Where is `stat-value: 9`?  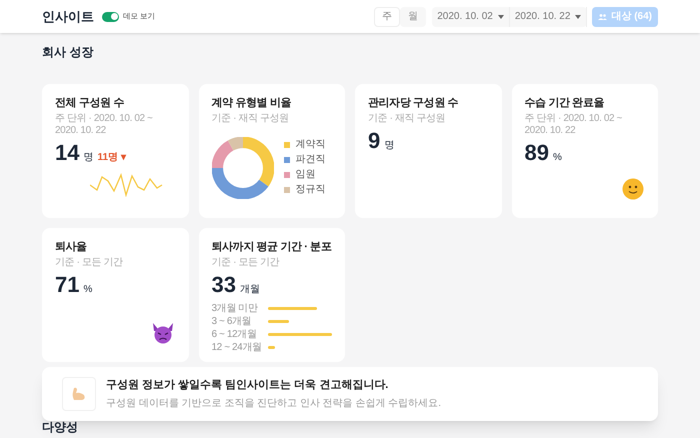 stat-value: 9 is located at coordinates (374, 141).